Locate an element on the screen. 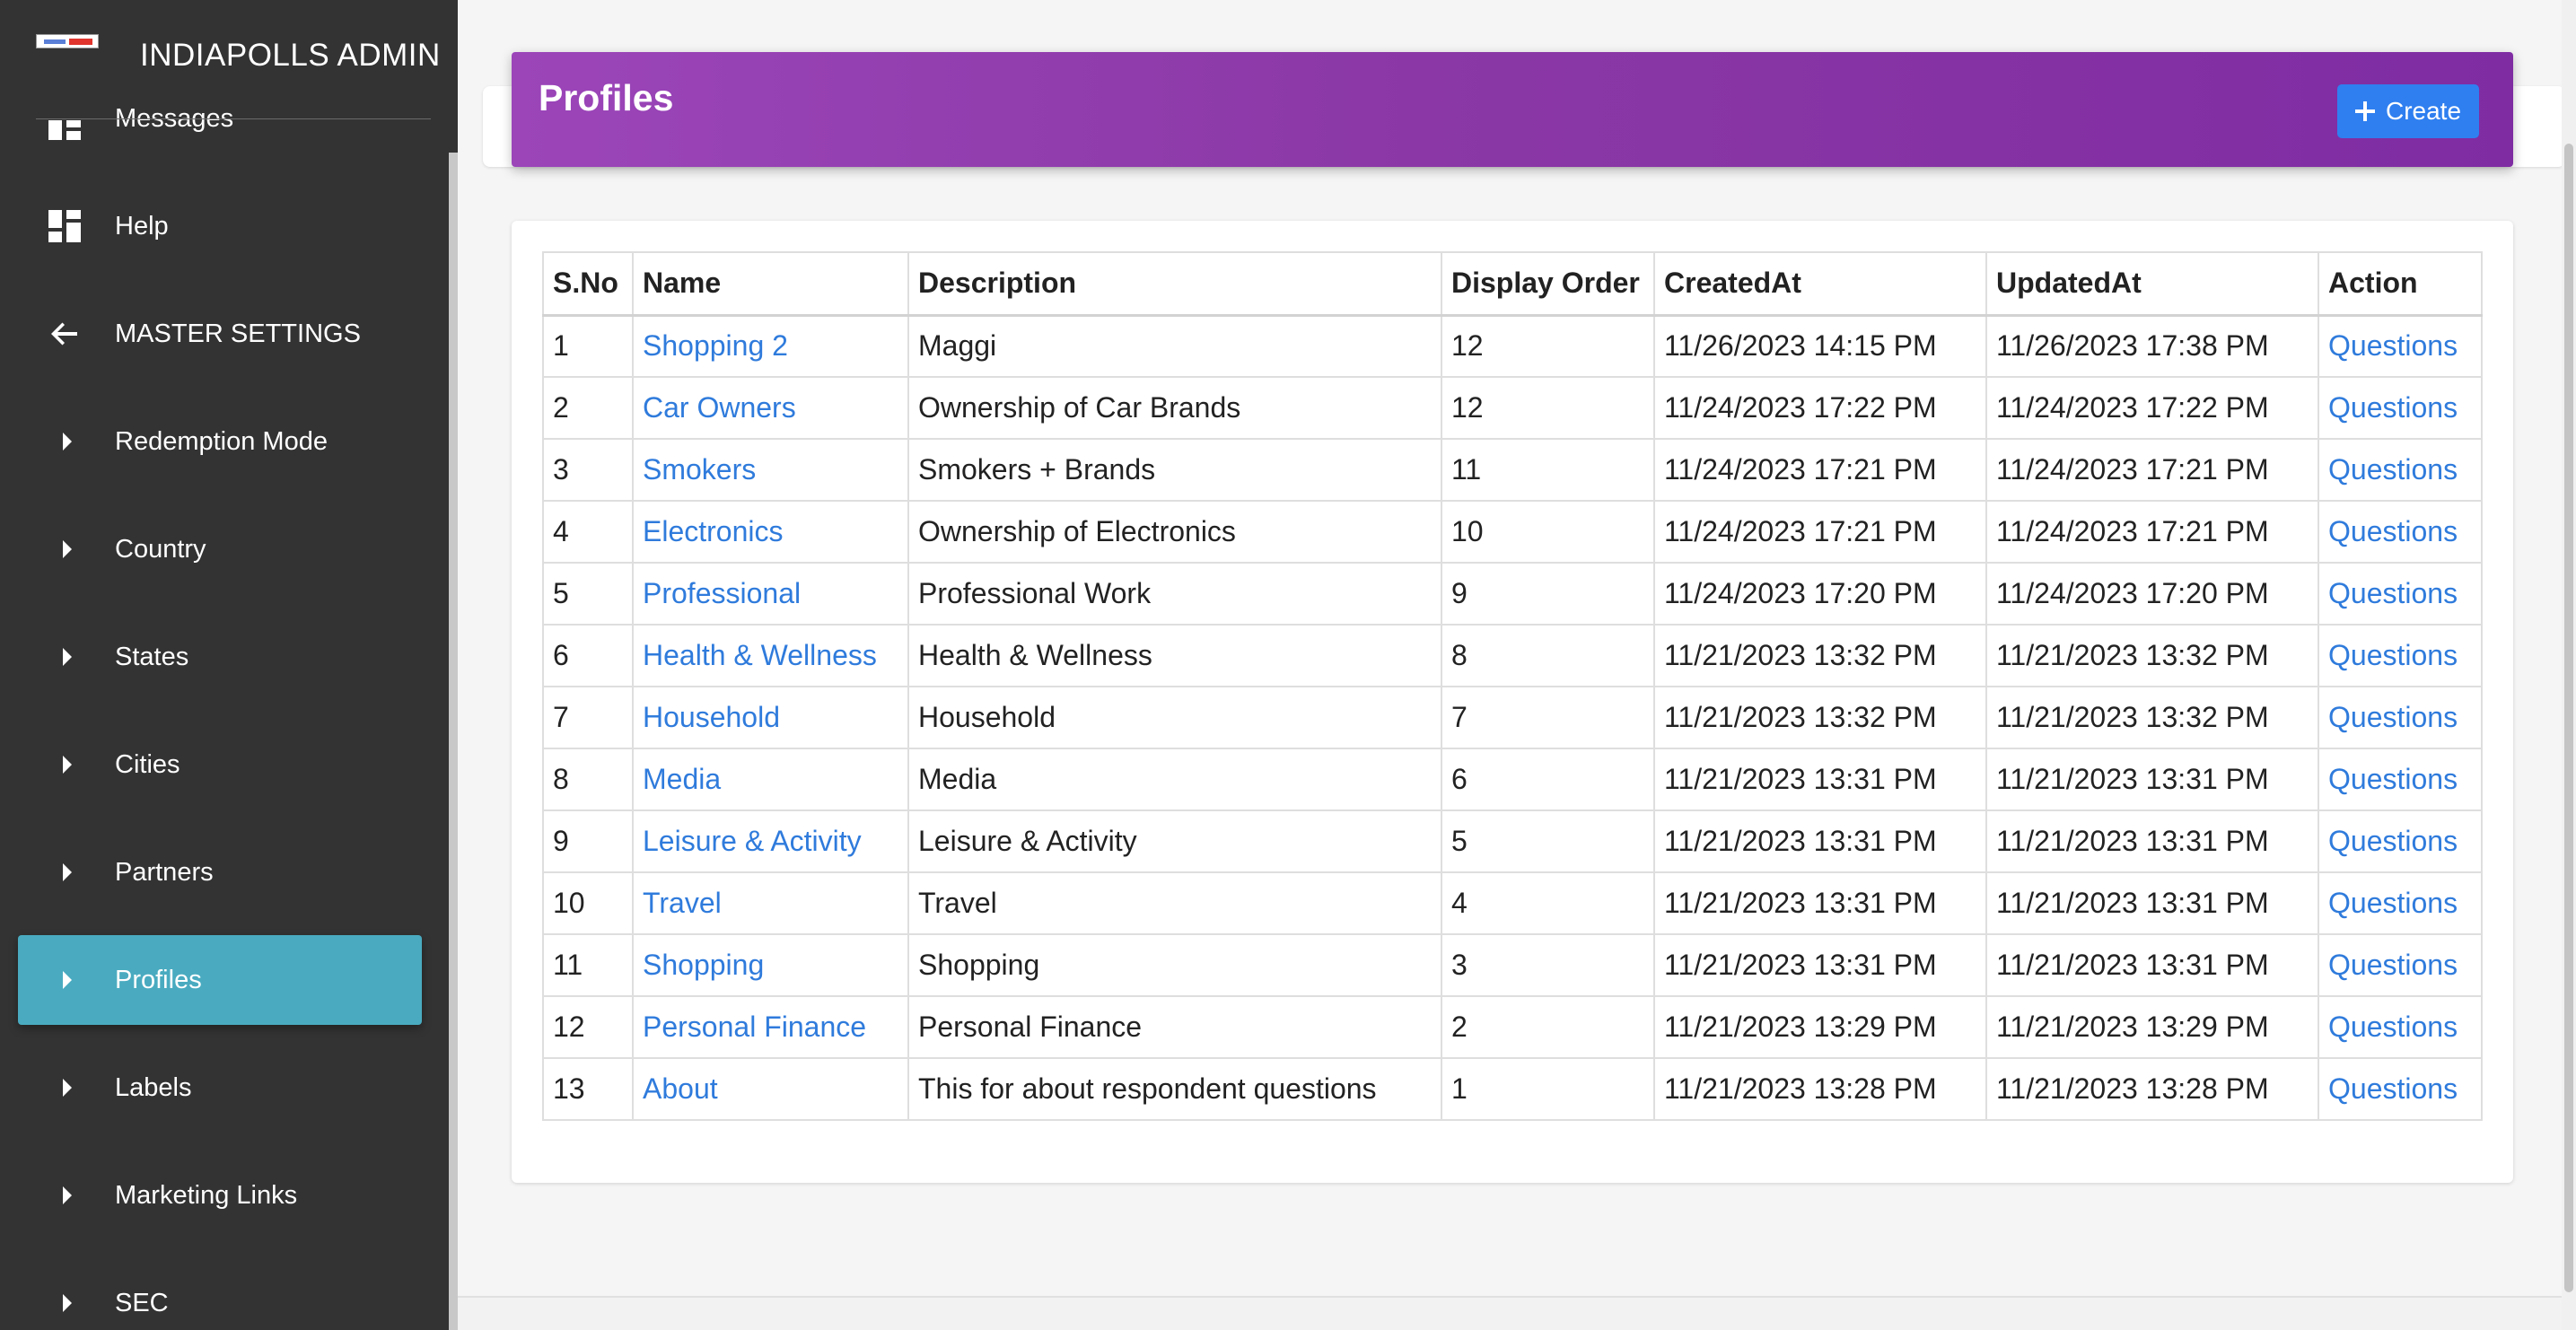  table-cell: 11/21/2023 13:32 PM is located at coordinates (1820, 655).